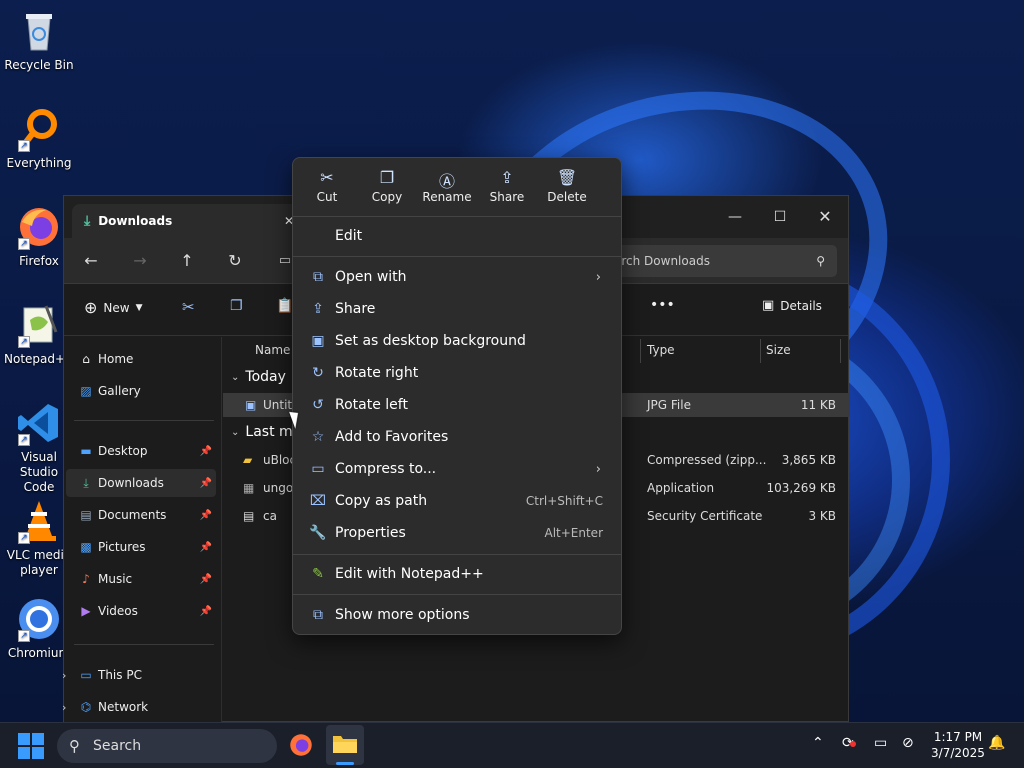  I want to click on delete-button: 🗑 Delete, so click(567, 186).